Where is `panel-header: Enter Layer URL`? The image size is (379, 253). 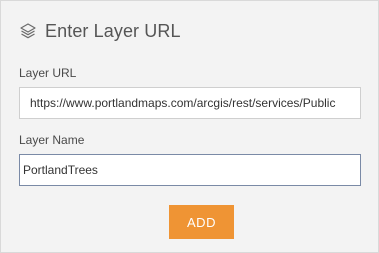 panel-header: Enter Layer URL is located at coordinates (100, 31).